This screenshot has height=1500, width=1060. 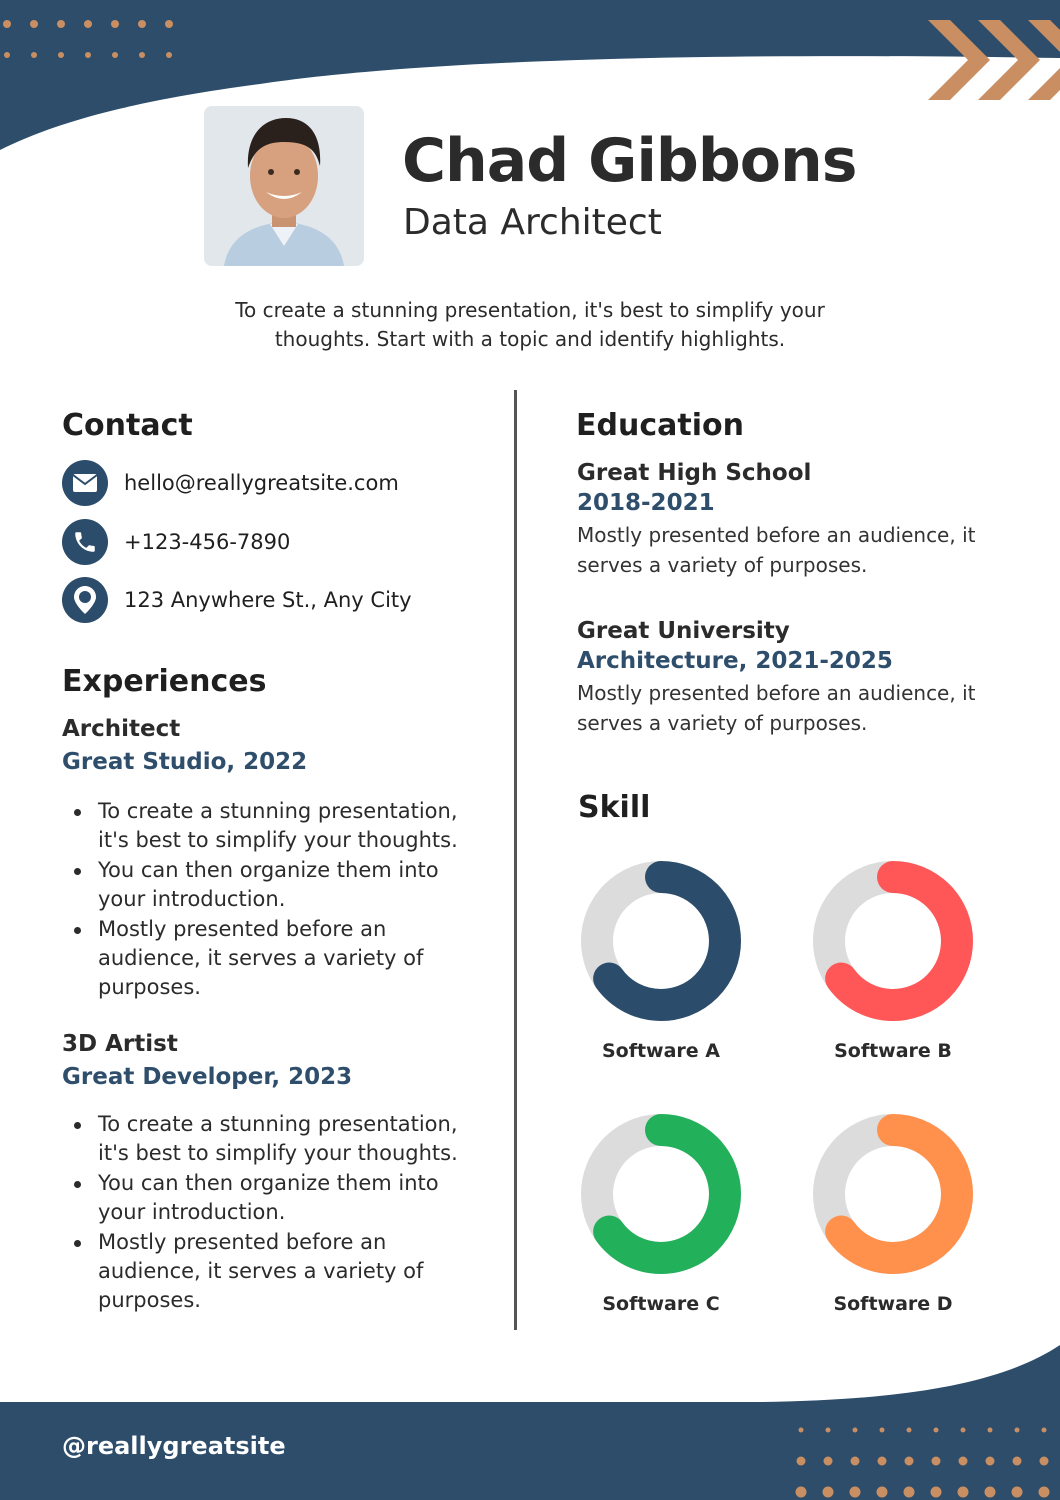 What do you see at coordinates (185, 762) in the screenshot?
I see `job-organization: Great Studio, 2022` at bounding box center [185, 762].